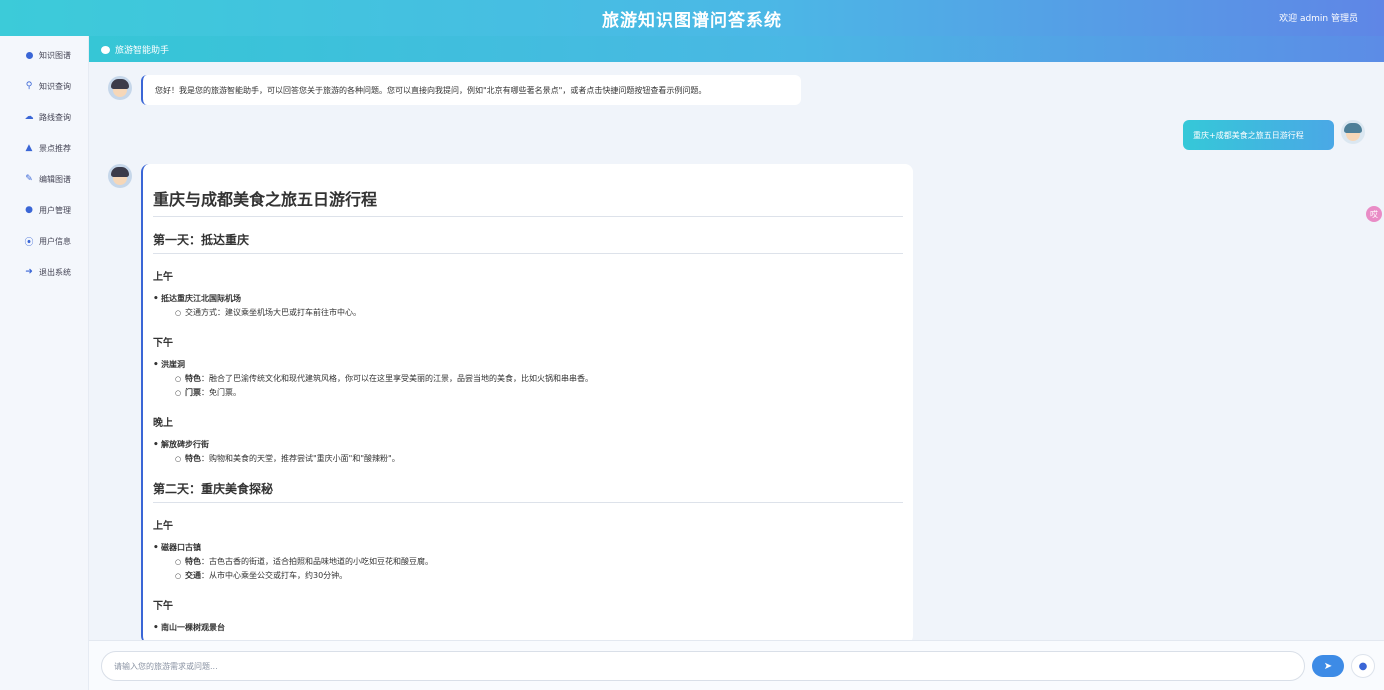  I want to click on day1-morning-heading: 上午, so click(163, 277).